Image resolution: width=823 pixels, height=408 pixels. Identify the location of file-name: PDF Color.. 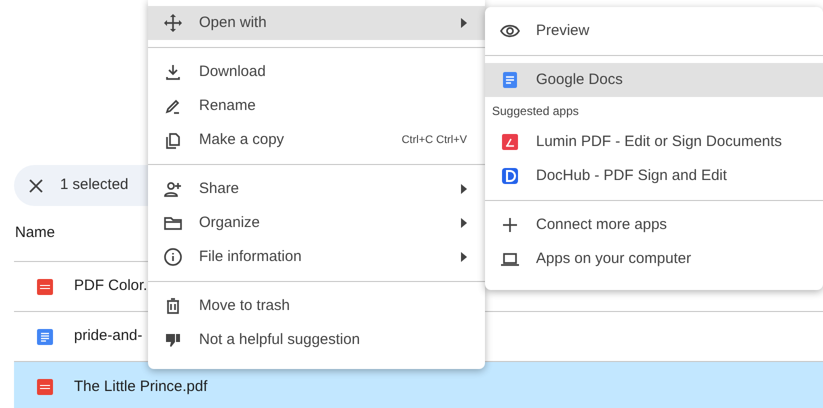
(111, 286).